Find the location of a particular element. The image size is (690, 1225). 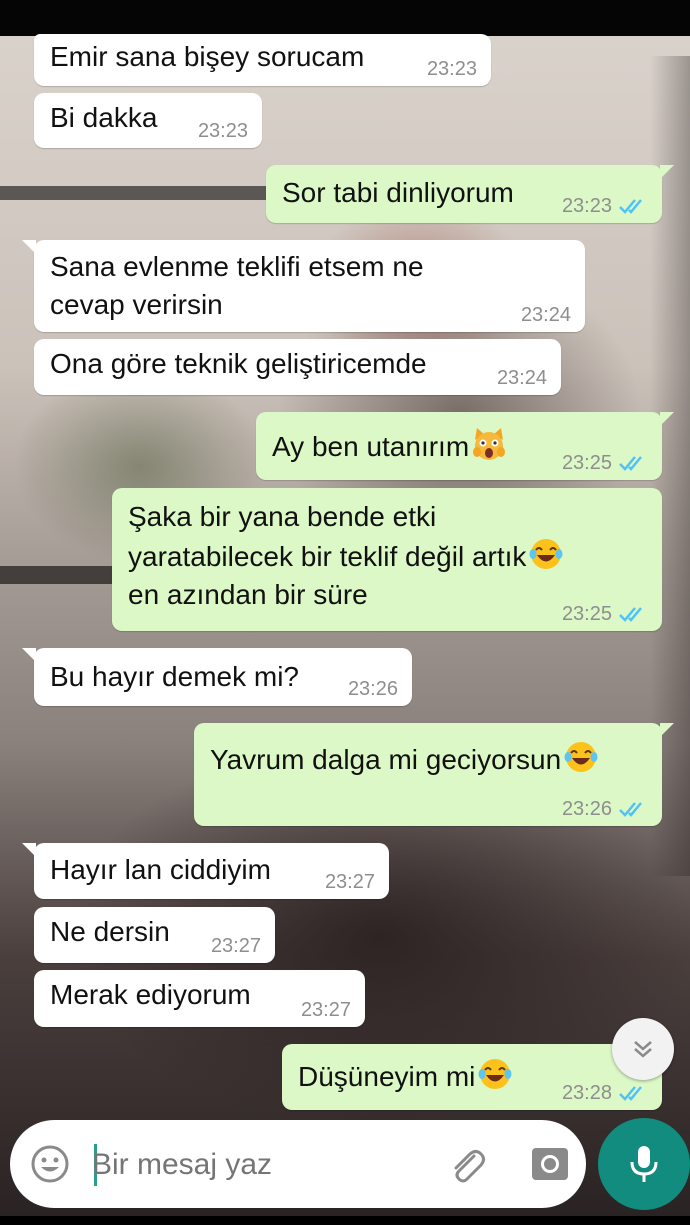

message-bubble-incoming: Merak ediyorum 23:27 is located at coordinates (199, 998).